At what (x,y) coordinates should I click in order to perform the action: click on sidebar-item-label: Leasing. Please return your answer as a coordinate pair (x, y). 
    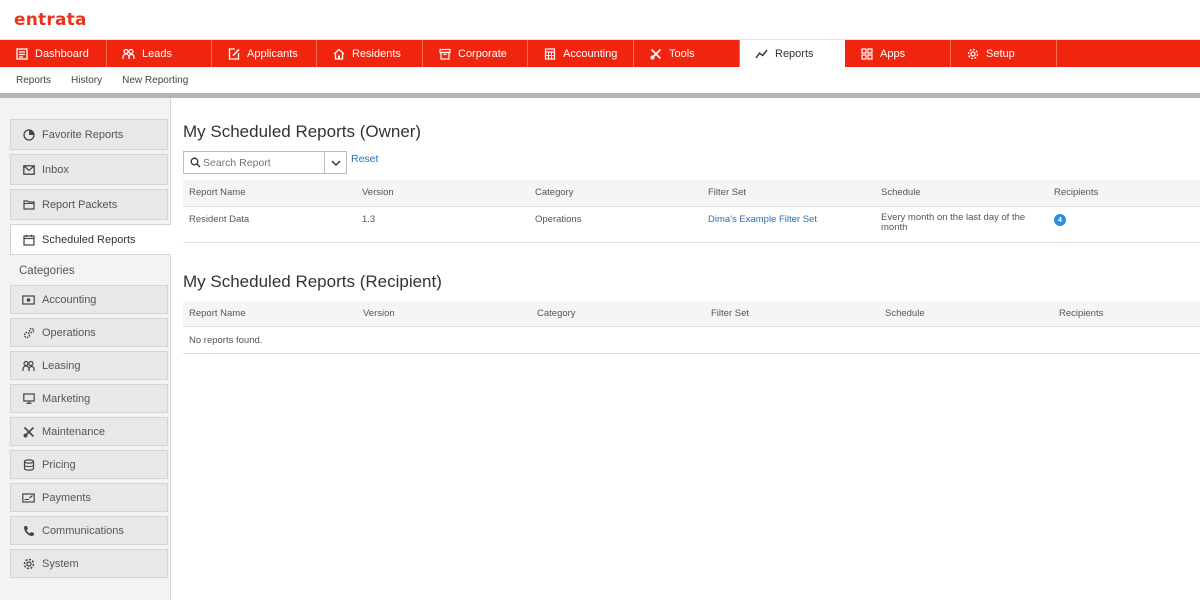
    Looking at the image, I should click on (61, 365).